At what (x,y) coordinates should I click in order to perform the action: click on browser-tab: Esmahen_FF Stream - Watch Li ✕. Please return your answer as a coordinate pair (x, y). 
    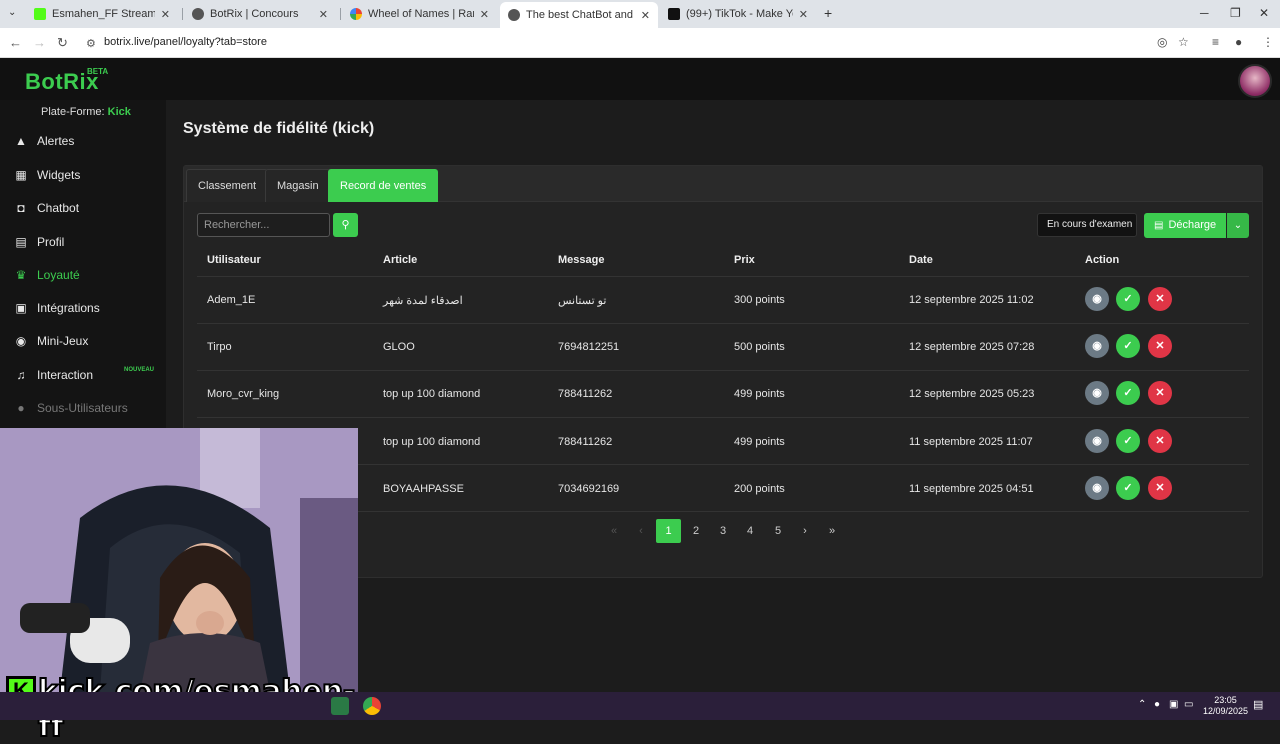
    Looking at the image, I should click on (102, 14).